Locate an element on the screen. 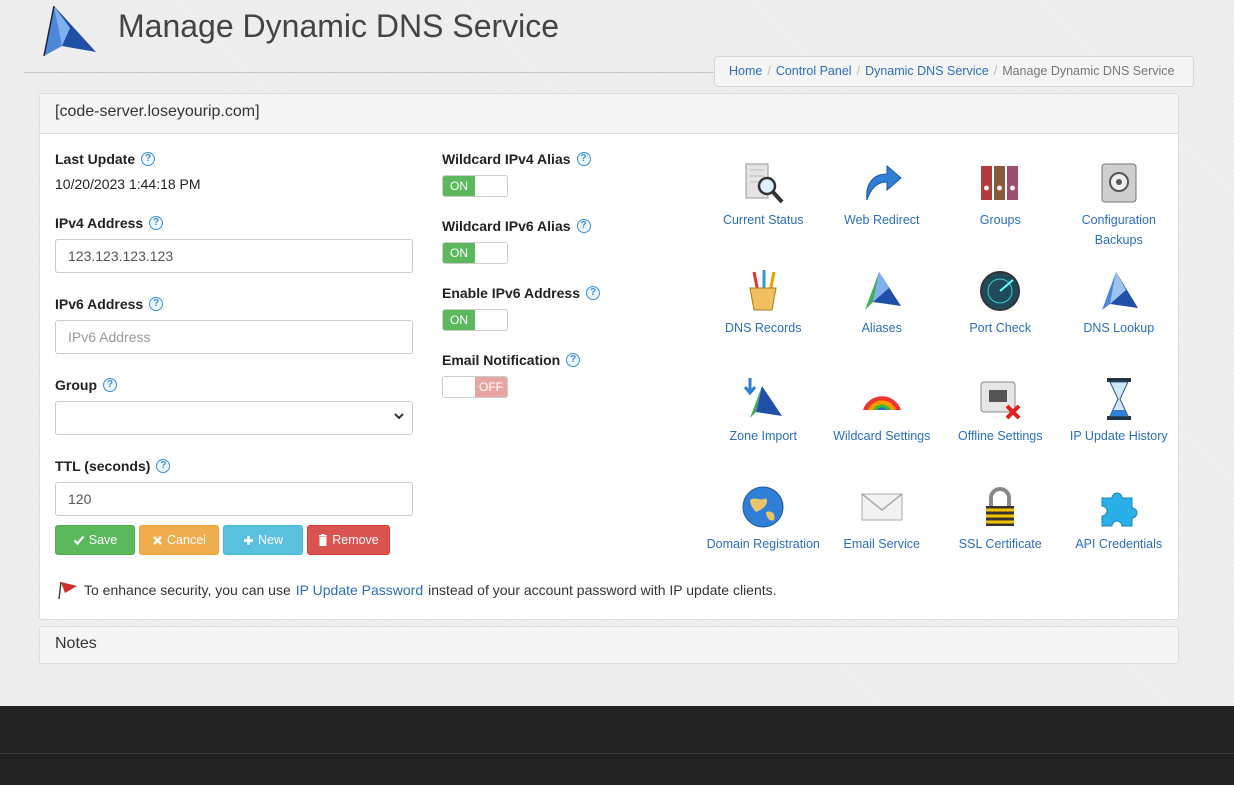 The image size is (1234, 785). new-button: New is located at coordinates (263, 540).